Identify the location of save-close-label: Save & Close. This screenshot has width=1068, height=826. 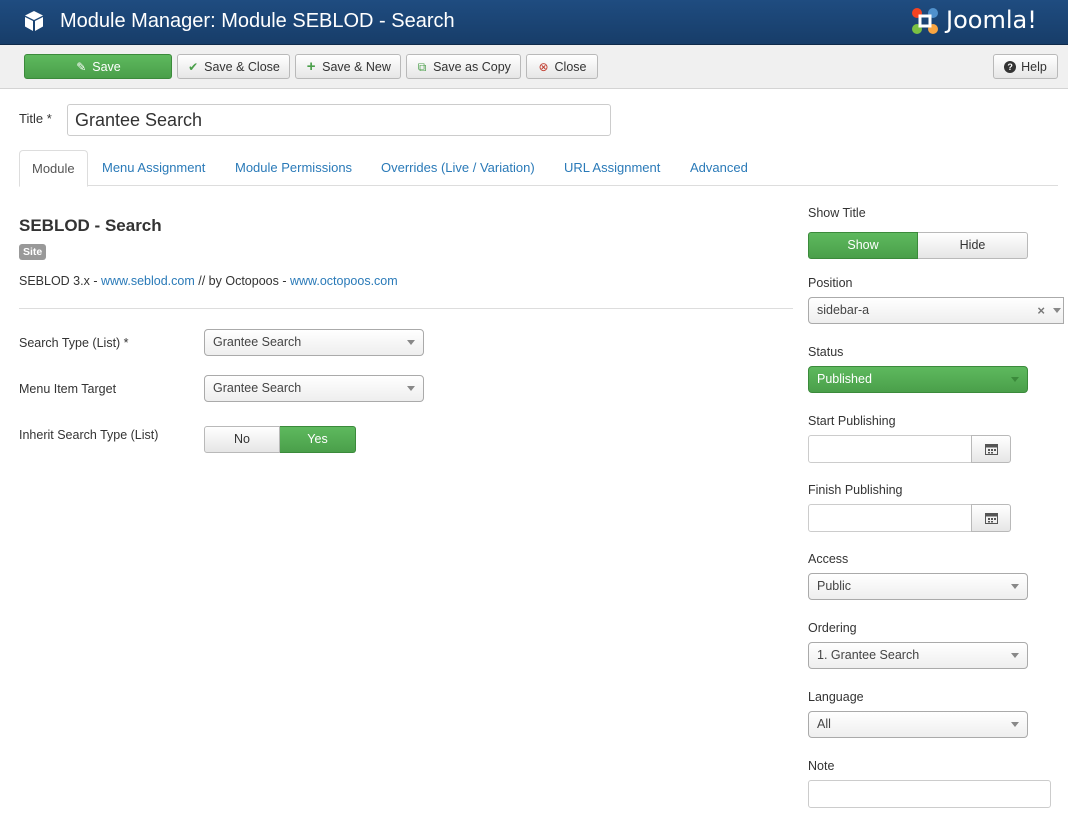
(242, 66).